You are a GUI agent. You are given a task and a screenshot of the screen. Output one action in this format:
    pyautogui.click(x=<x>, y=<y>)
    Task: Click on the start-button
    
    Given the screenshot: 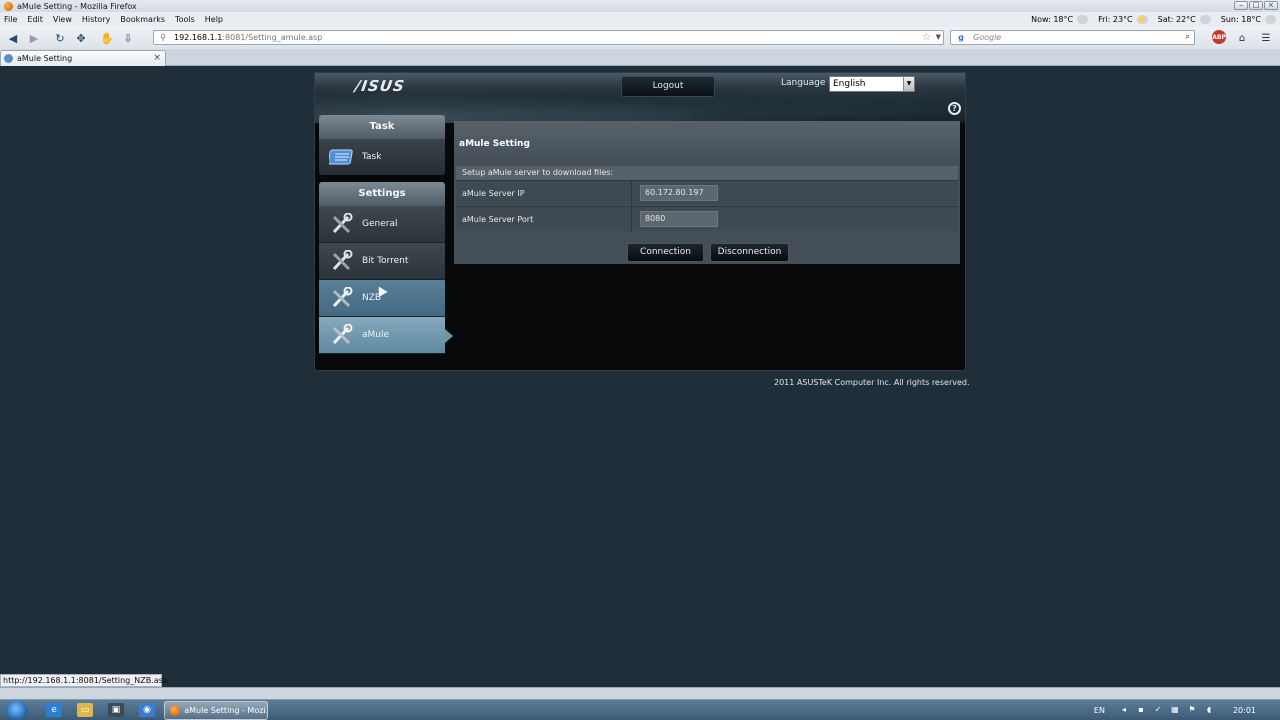 What is the action you would take?
    pyautogui.click(x=17, y=710)
    